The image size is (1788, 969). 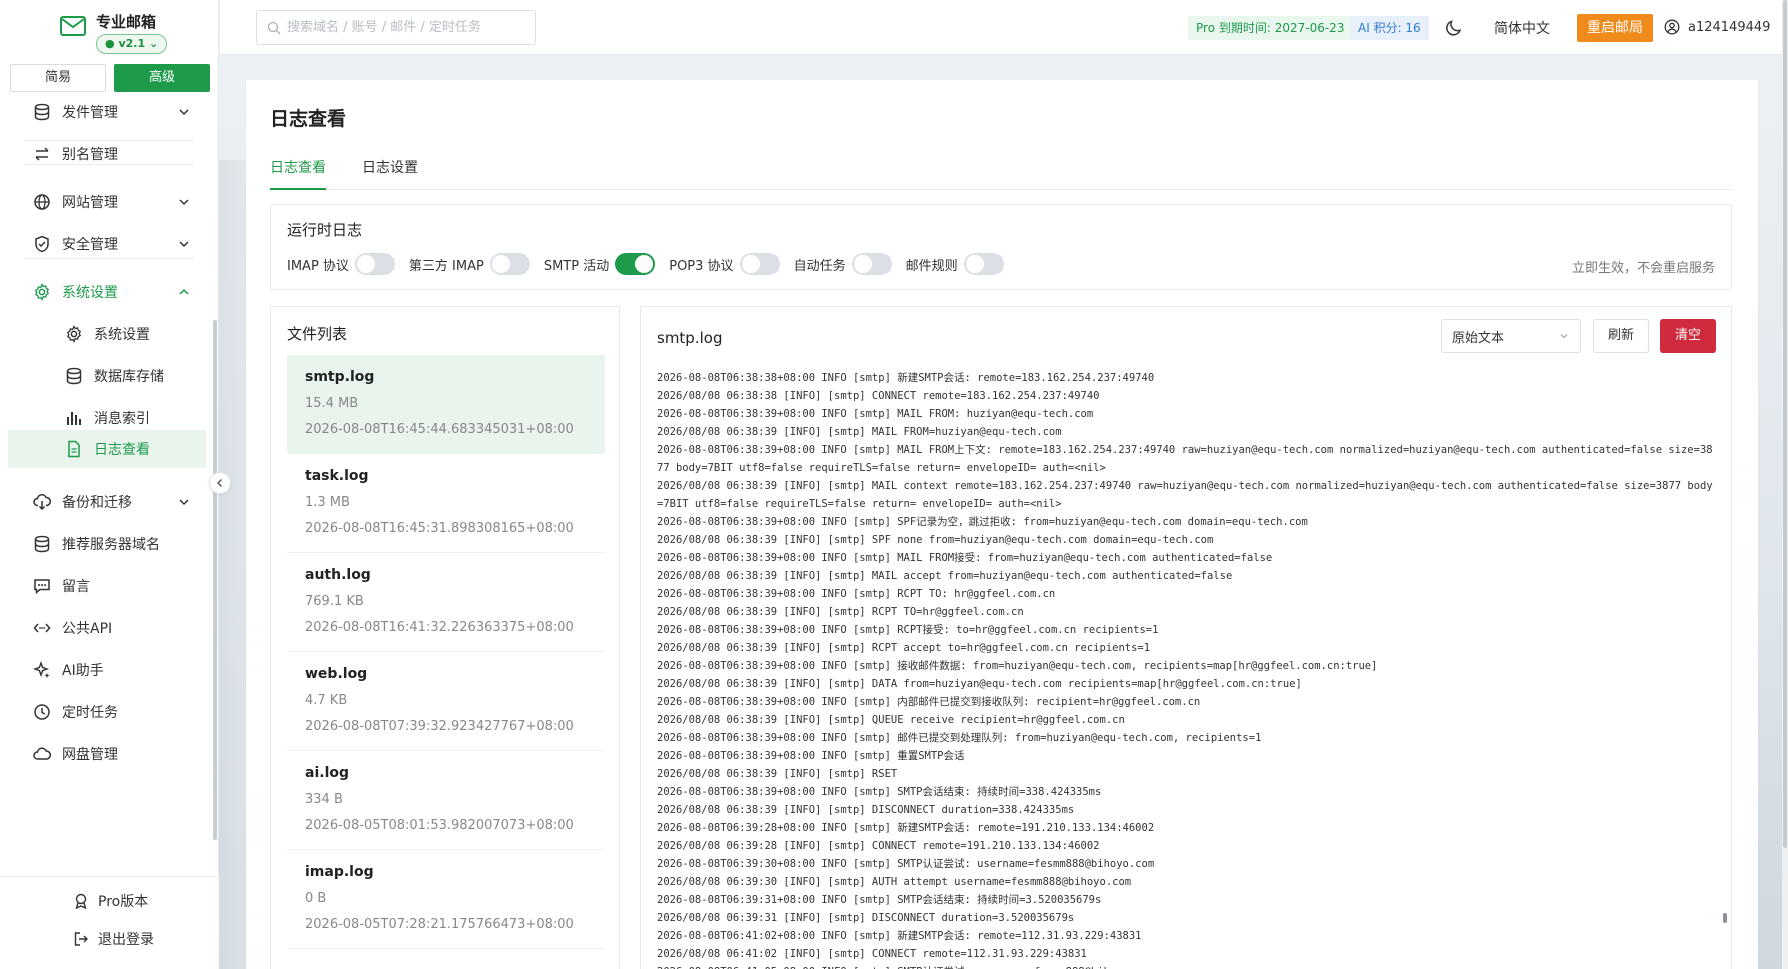 I want to click on sidebar-scrollbar, so click(x=215, y=580).